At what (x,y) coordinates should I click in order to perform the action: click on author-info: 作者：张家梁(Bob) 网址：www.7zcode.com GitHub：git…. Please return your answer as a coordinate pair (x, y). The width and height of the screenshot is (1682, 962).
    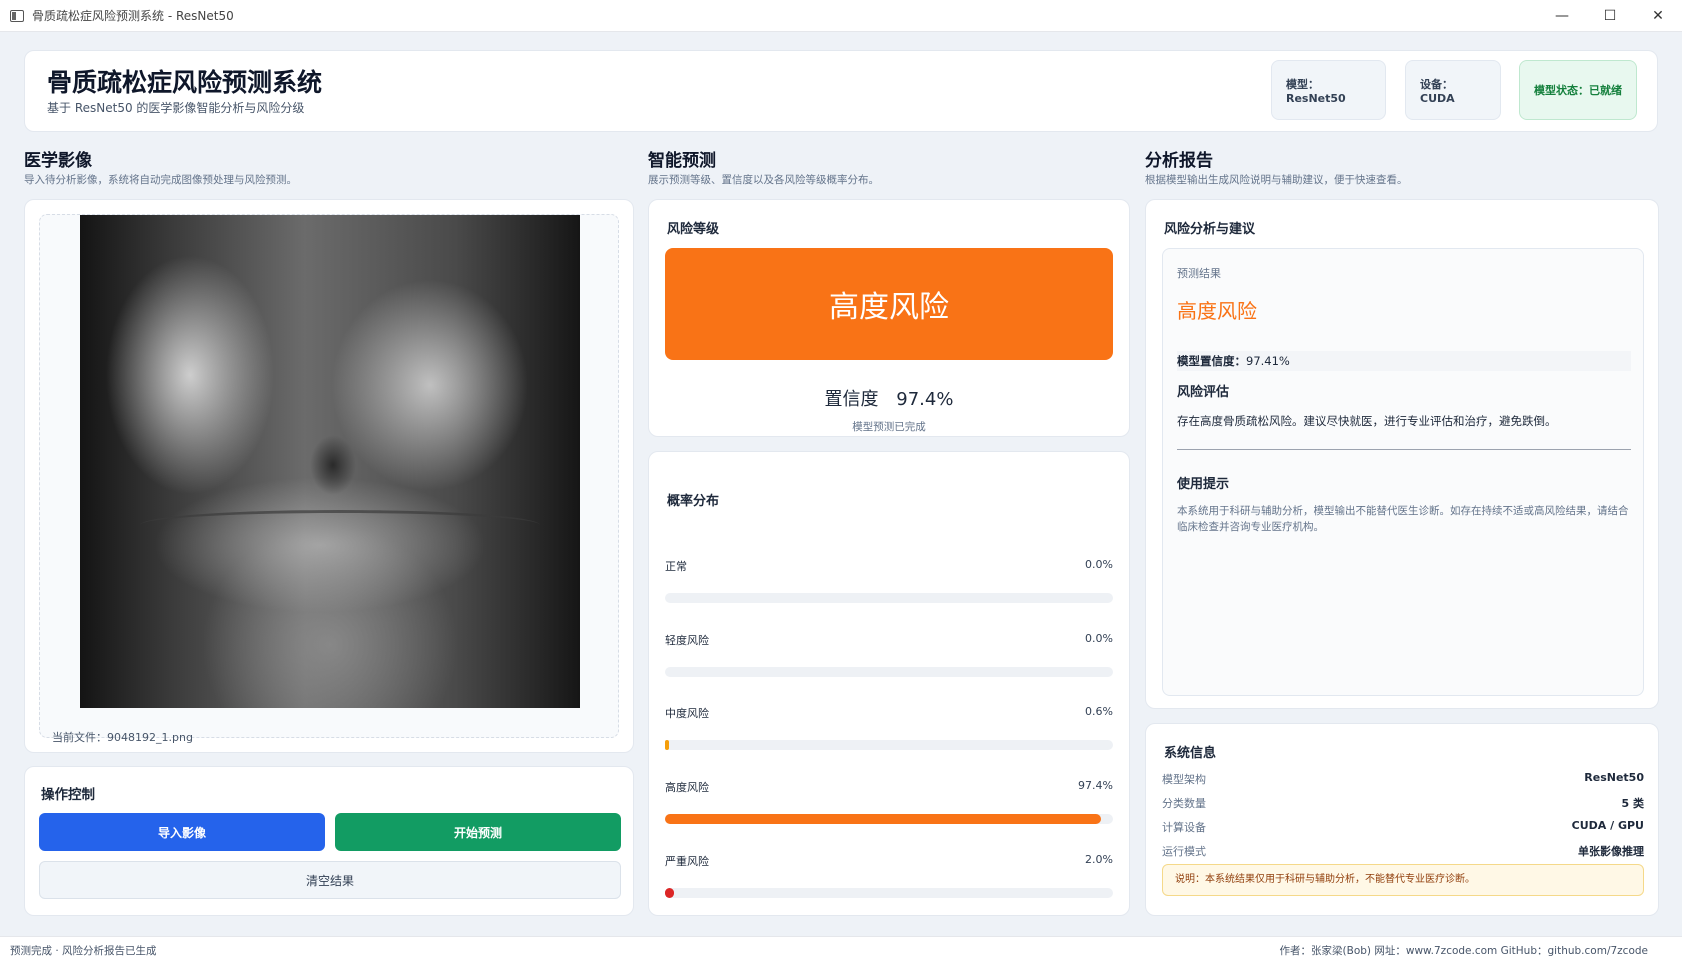
    Looking at the image, I should click on (1463, 951).